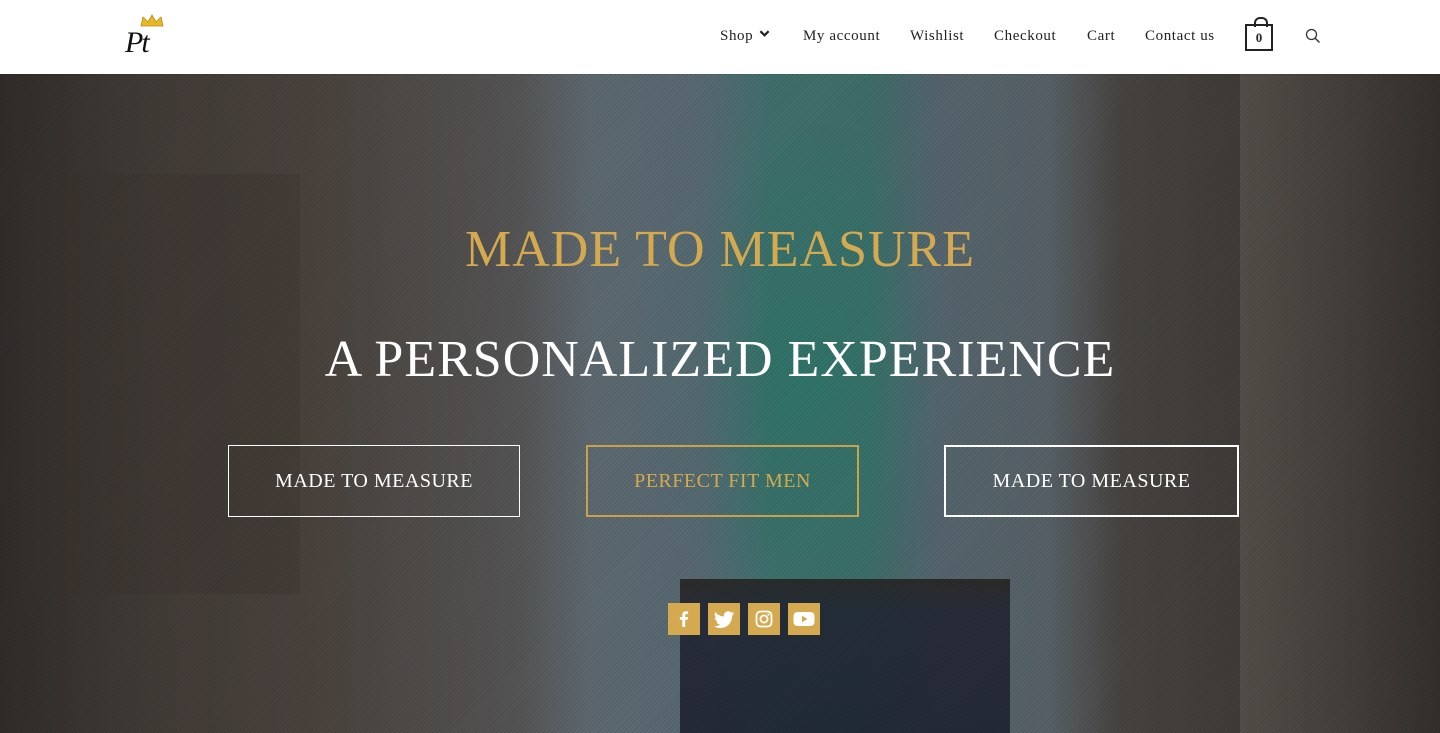 This screenshot has width=1440, height=733. I want to click on instagram-link, so click(764, 619).